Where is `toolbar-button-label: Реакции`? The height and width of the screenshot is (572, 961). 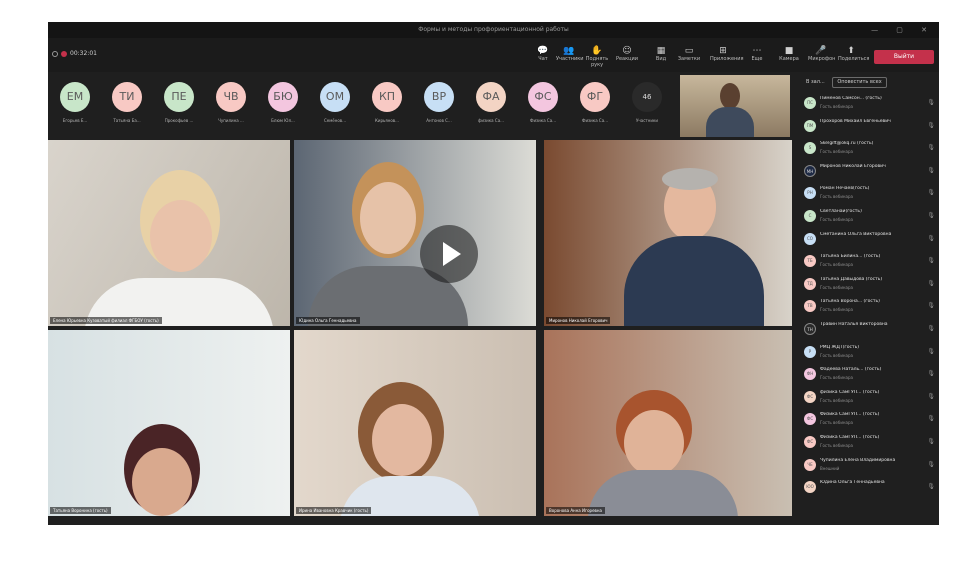
toolbar-button-label: Реакции is located at coordinates (627, 59).